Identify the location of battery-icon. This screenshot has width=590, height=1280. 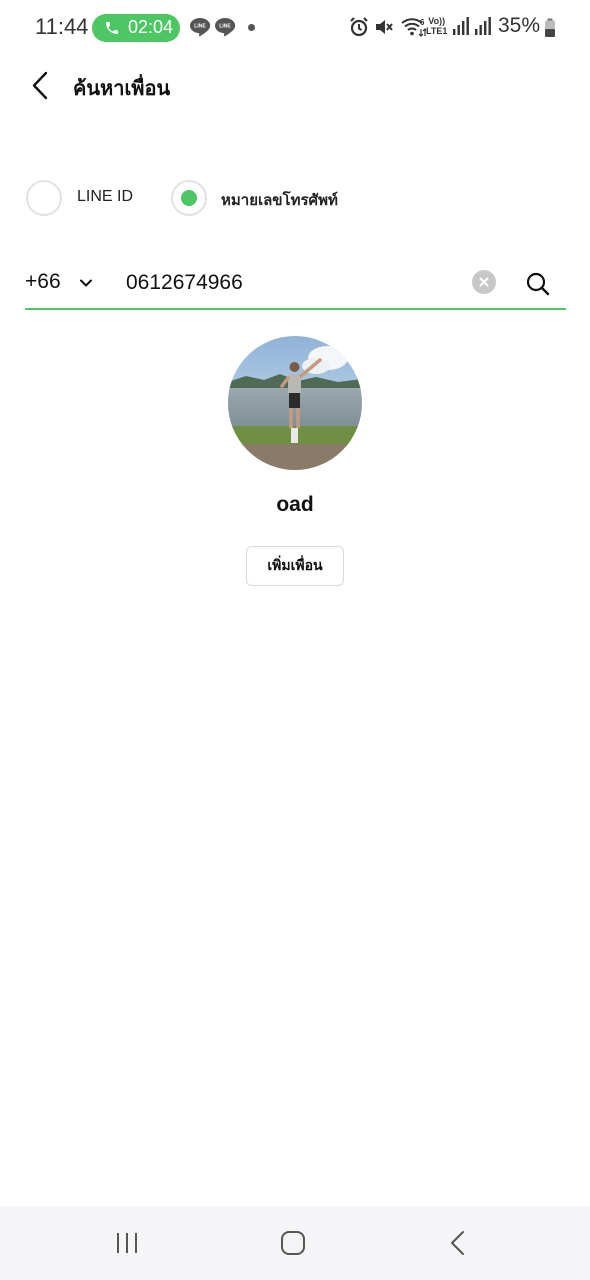
(550, 27).